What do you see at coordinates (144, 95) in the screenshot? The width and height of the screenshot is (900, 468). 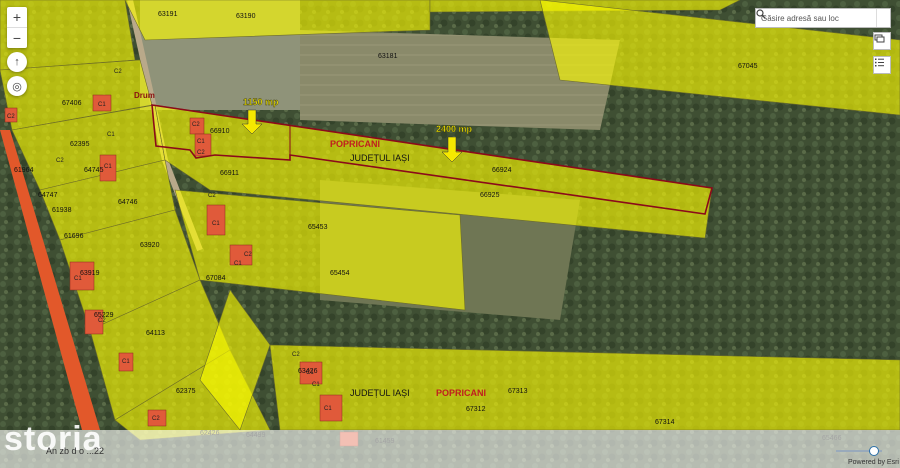 I see `road-label: Drum` at bounding box center [144, 95].